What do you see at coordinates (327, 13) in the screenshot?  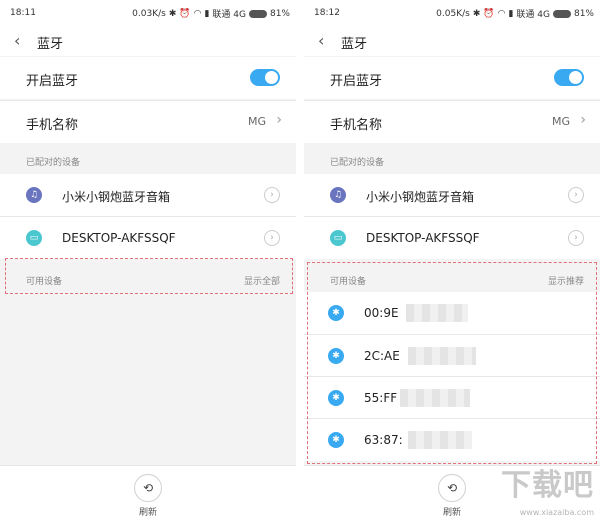 I see `status-time: 18:12` at bounding box center [327, 13].